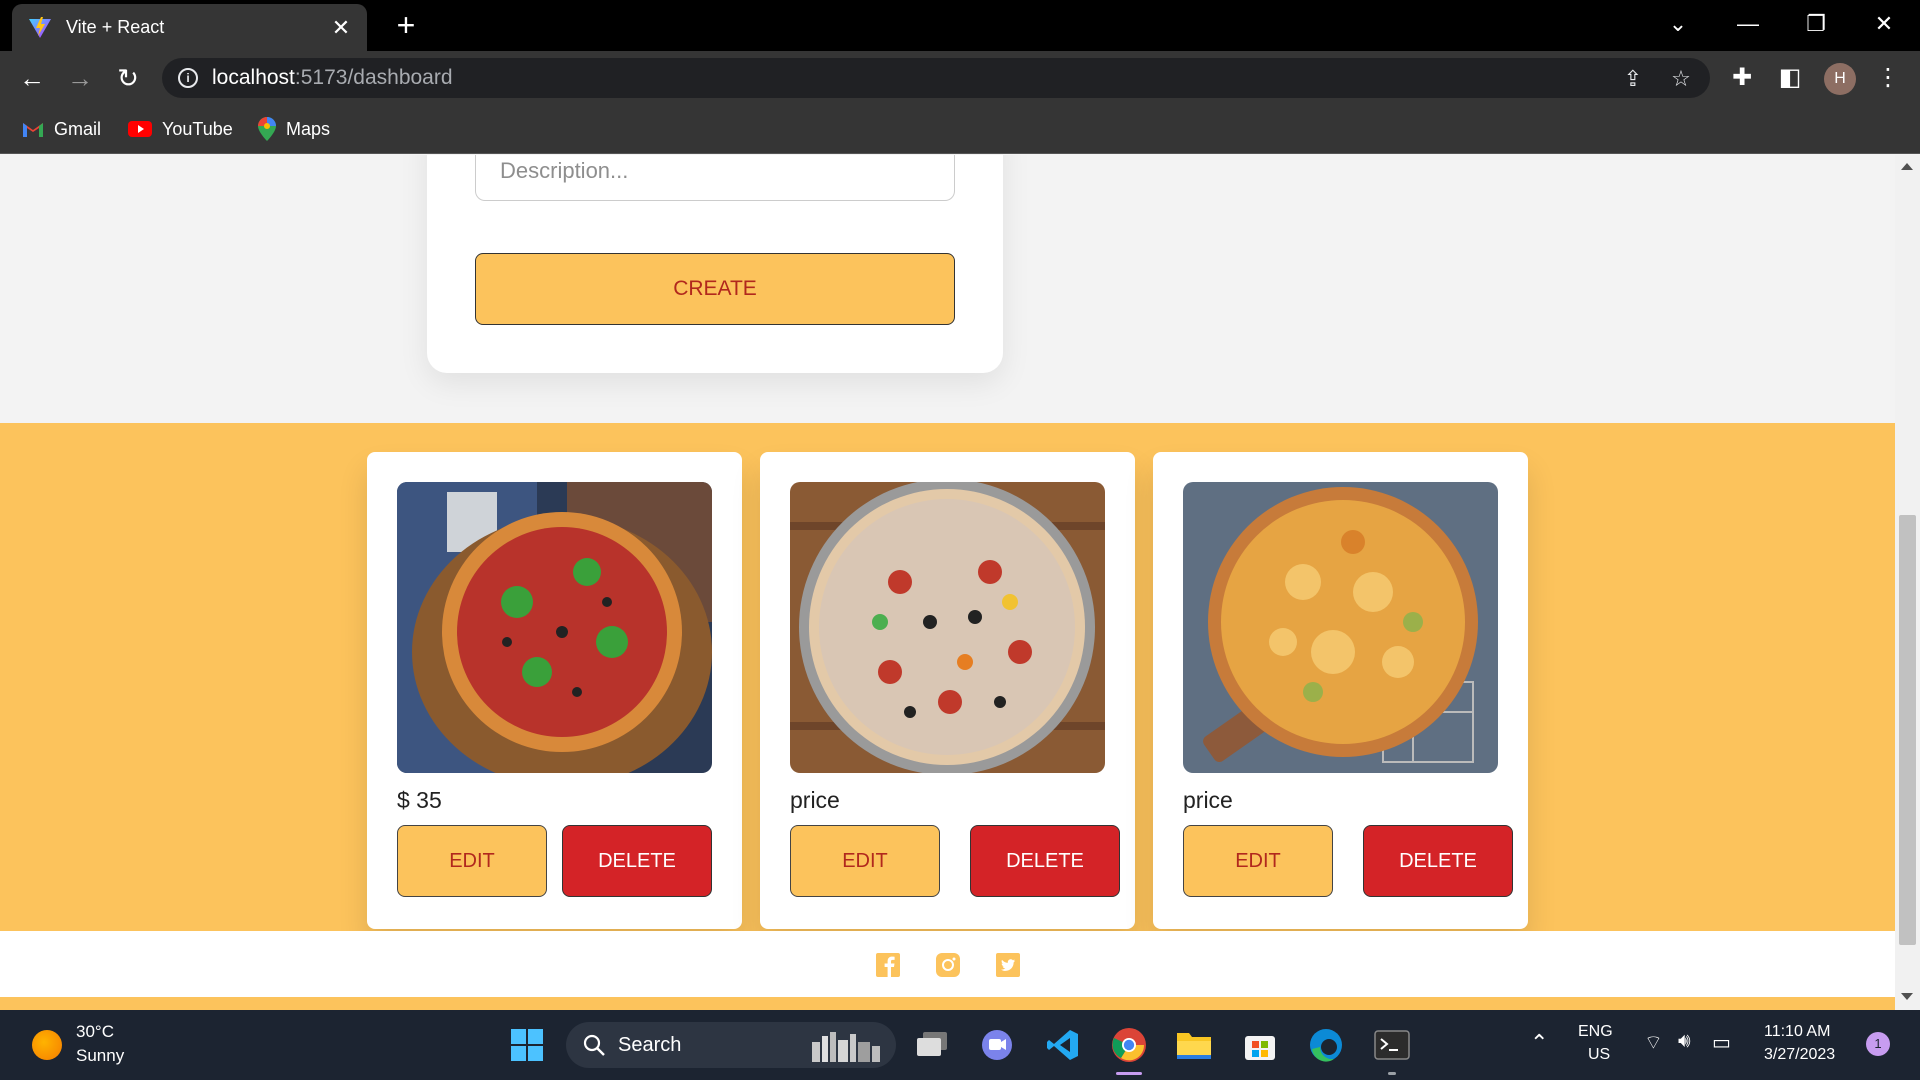  What do you see at coordinates (341, 28) in the screenshot?
I see `tab-close-icon: ✕` at bounding box center [341, 28].